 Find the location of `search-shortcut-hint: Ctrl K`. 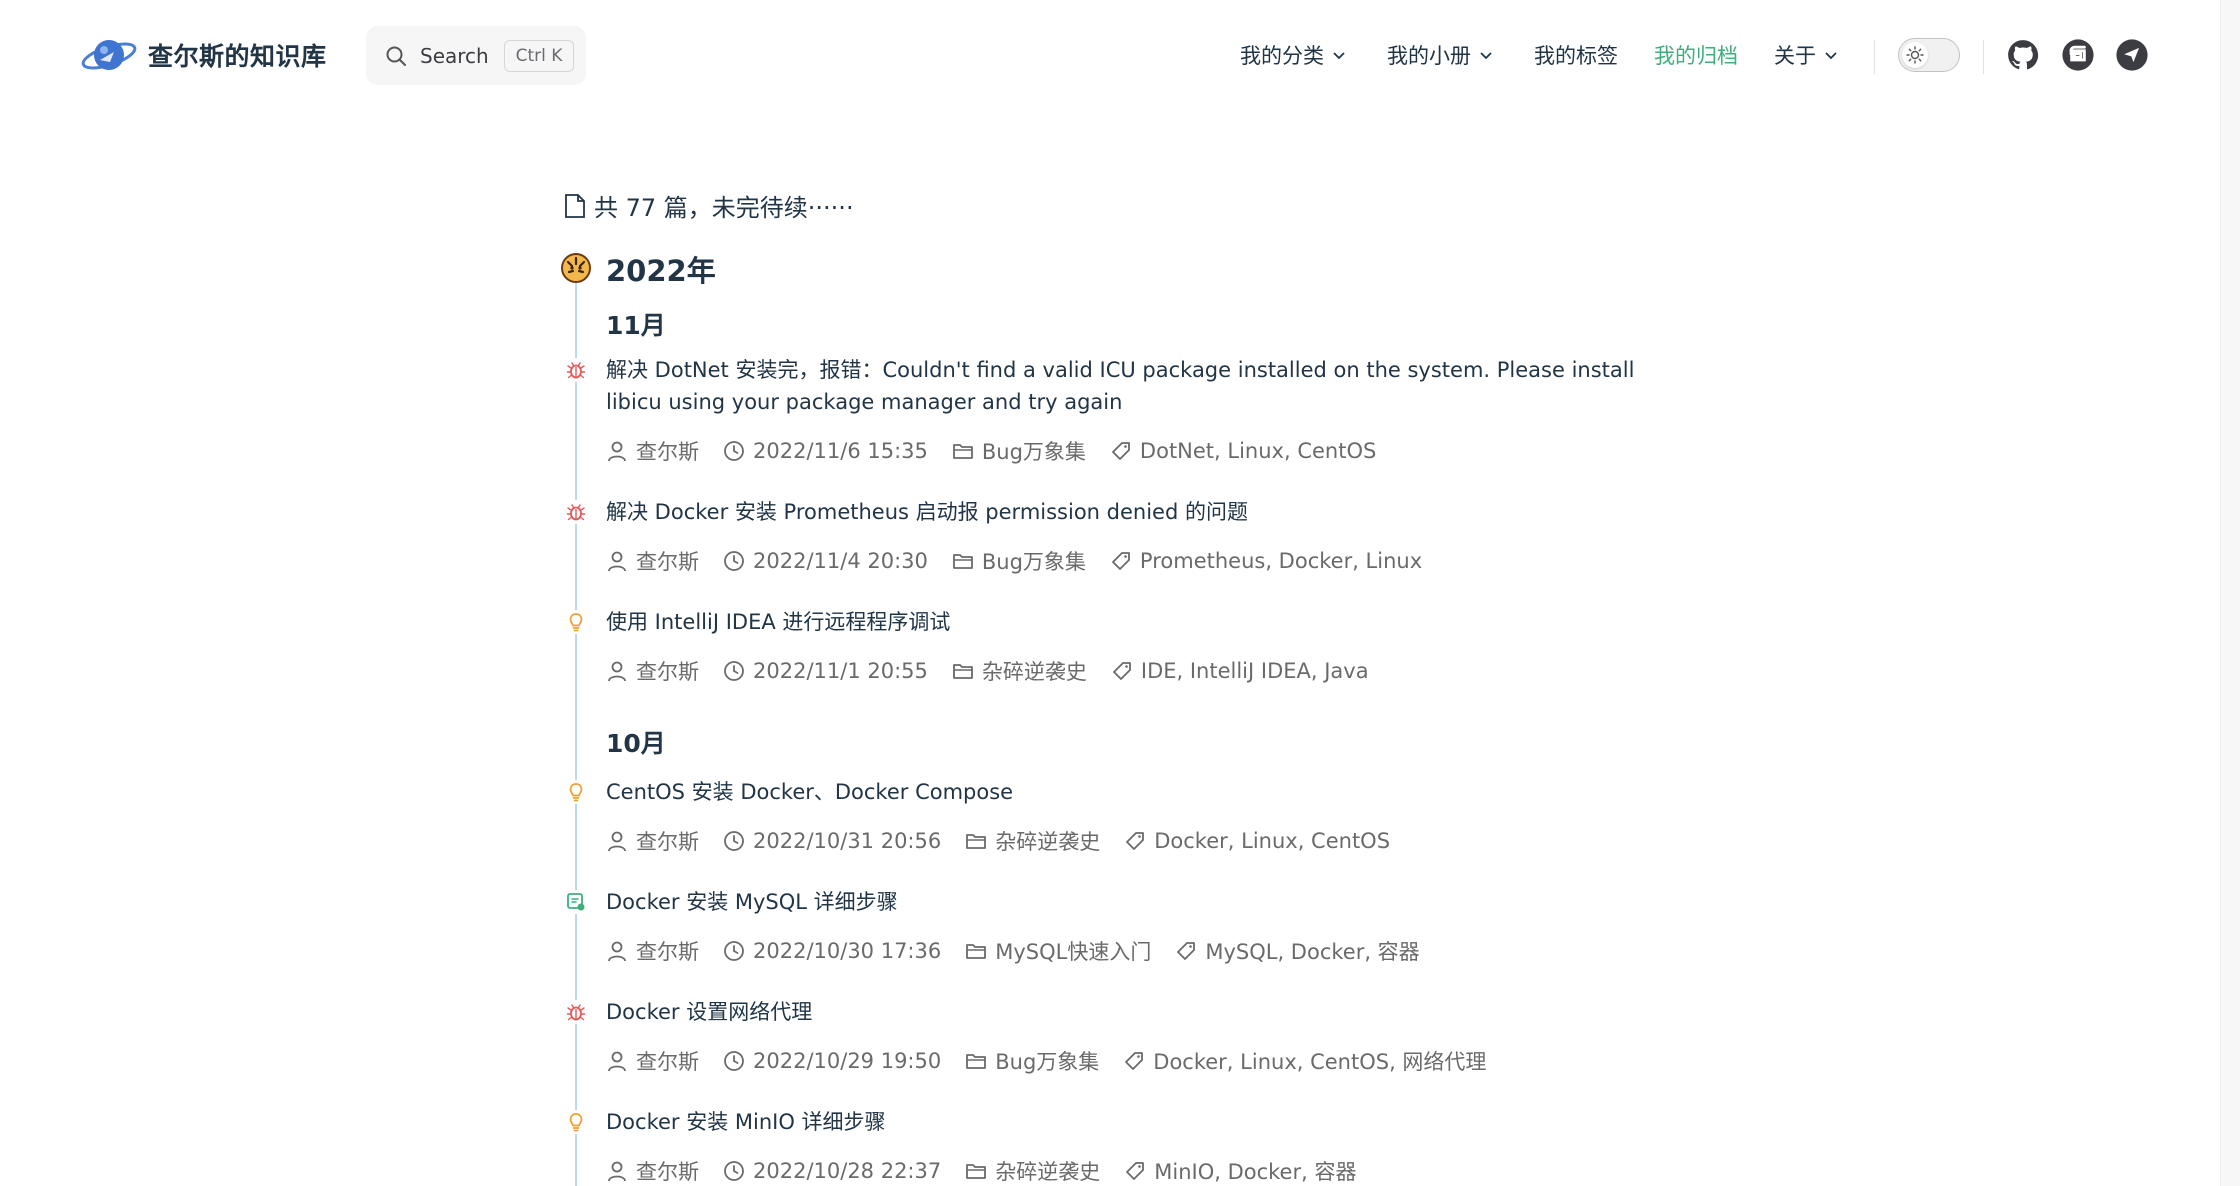

search-shortcut-hint: Ctrl K is located at coordinates (539, 56).